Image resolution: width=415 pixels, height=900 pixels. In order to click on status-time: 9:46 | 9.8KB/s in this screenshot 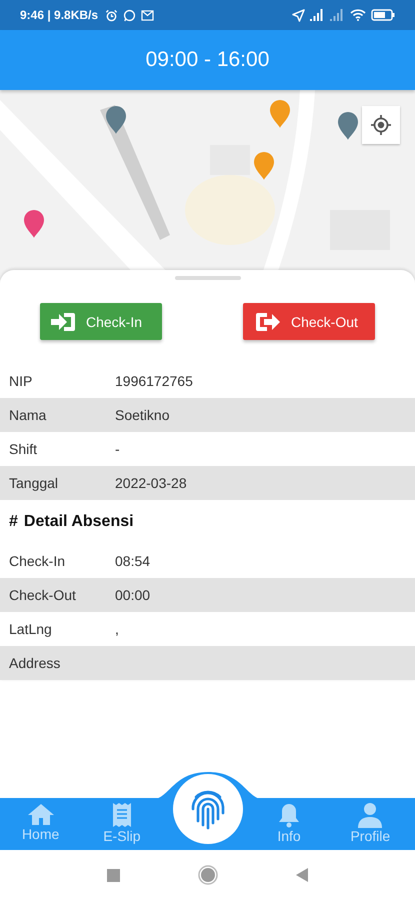, I will do `click(59, 15)`.